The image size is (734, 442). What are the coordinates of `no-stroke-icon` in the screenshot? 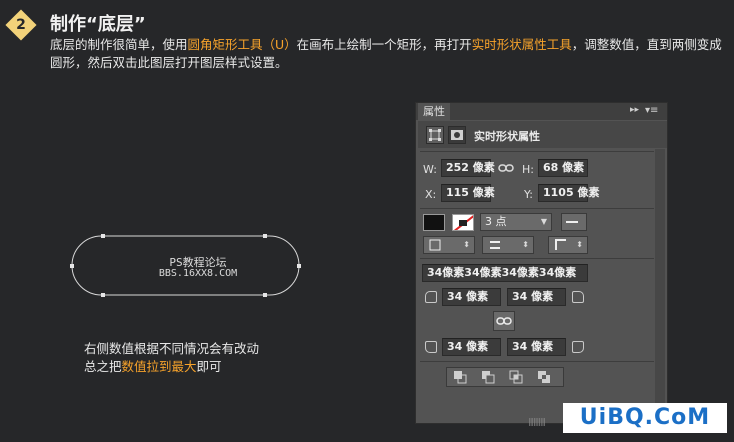 It's located at (463, 222).